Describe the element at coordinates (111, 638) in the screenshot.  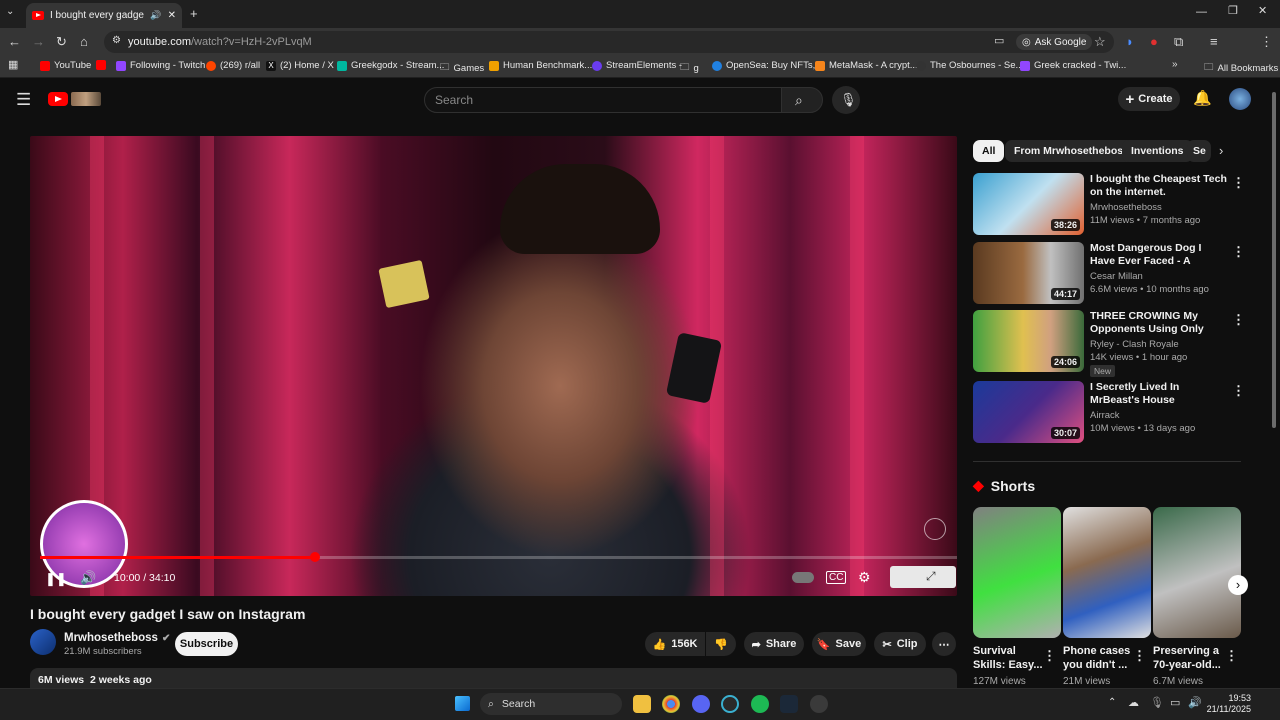
I see `channel-name: Mrwhosetheboss` at that location.